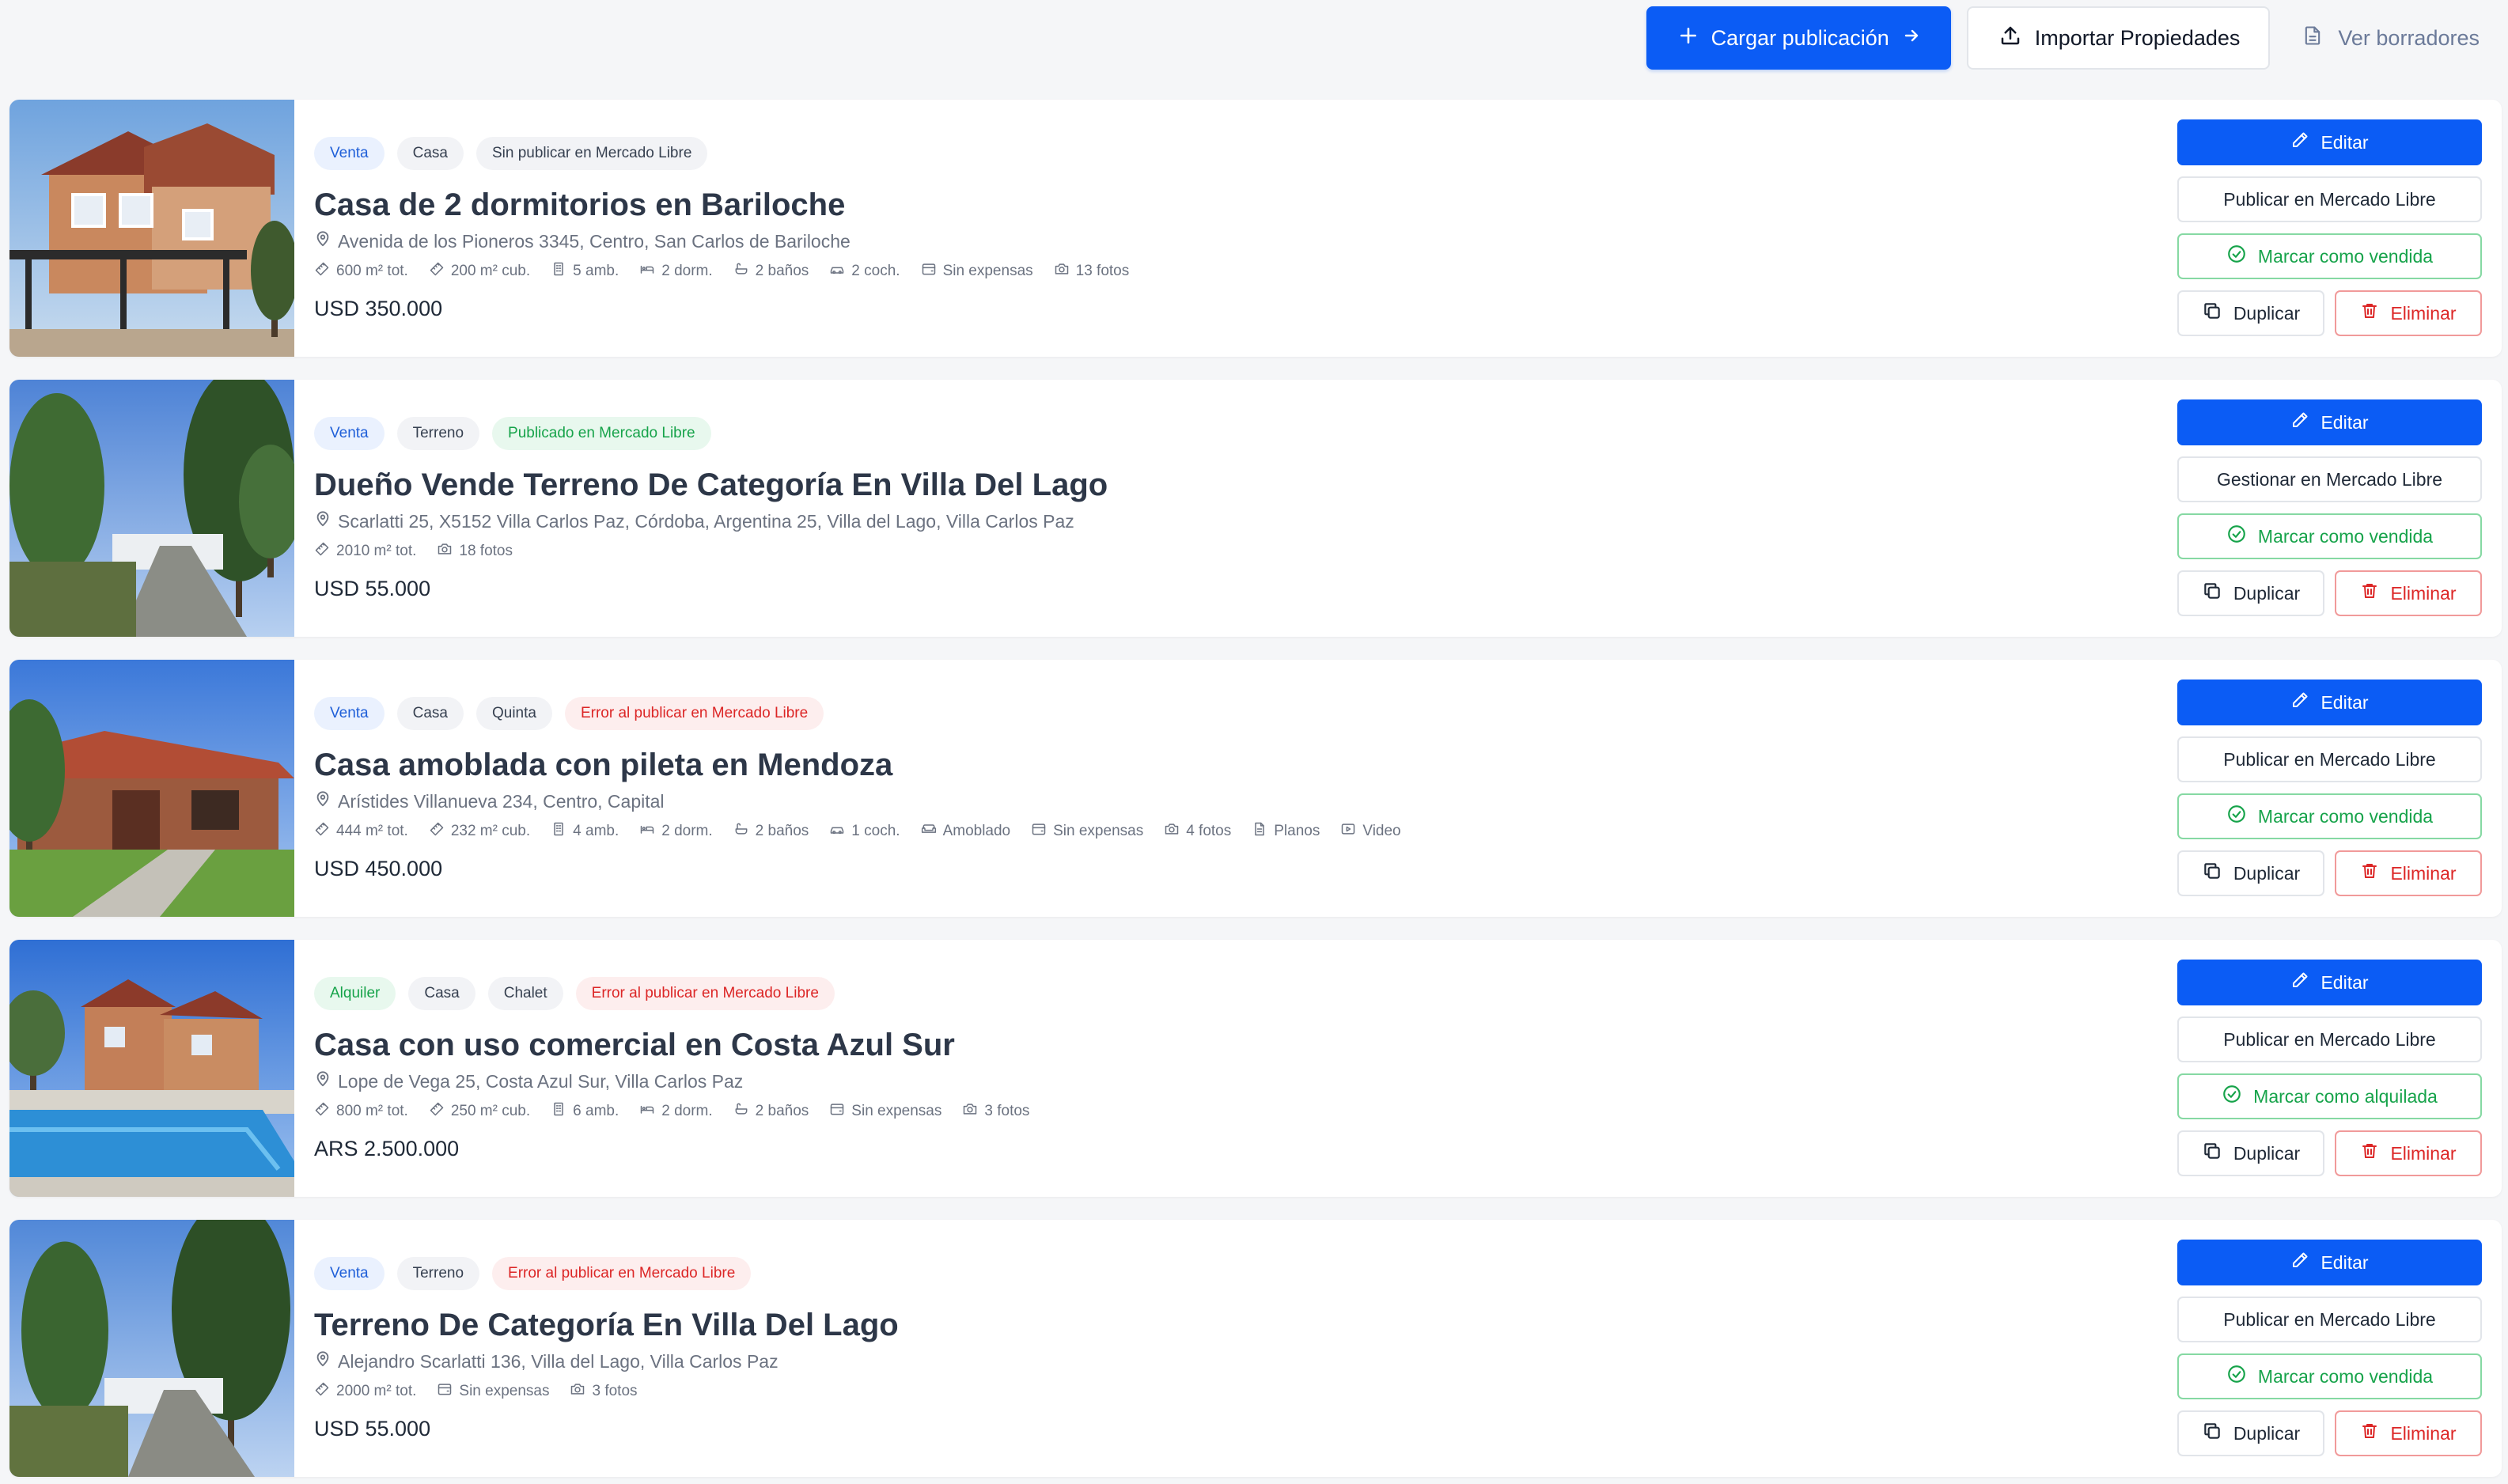  What do you see at coordinates (875, 831) in the screenshot?
I see `feature-text: 1 coch.` at bounding box center [875, 831].